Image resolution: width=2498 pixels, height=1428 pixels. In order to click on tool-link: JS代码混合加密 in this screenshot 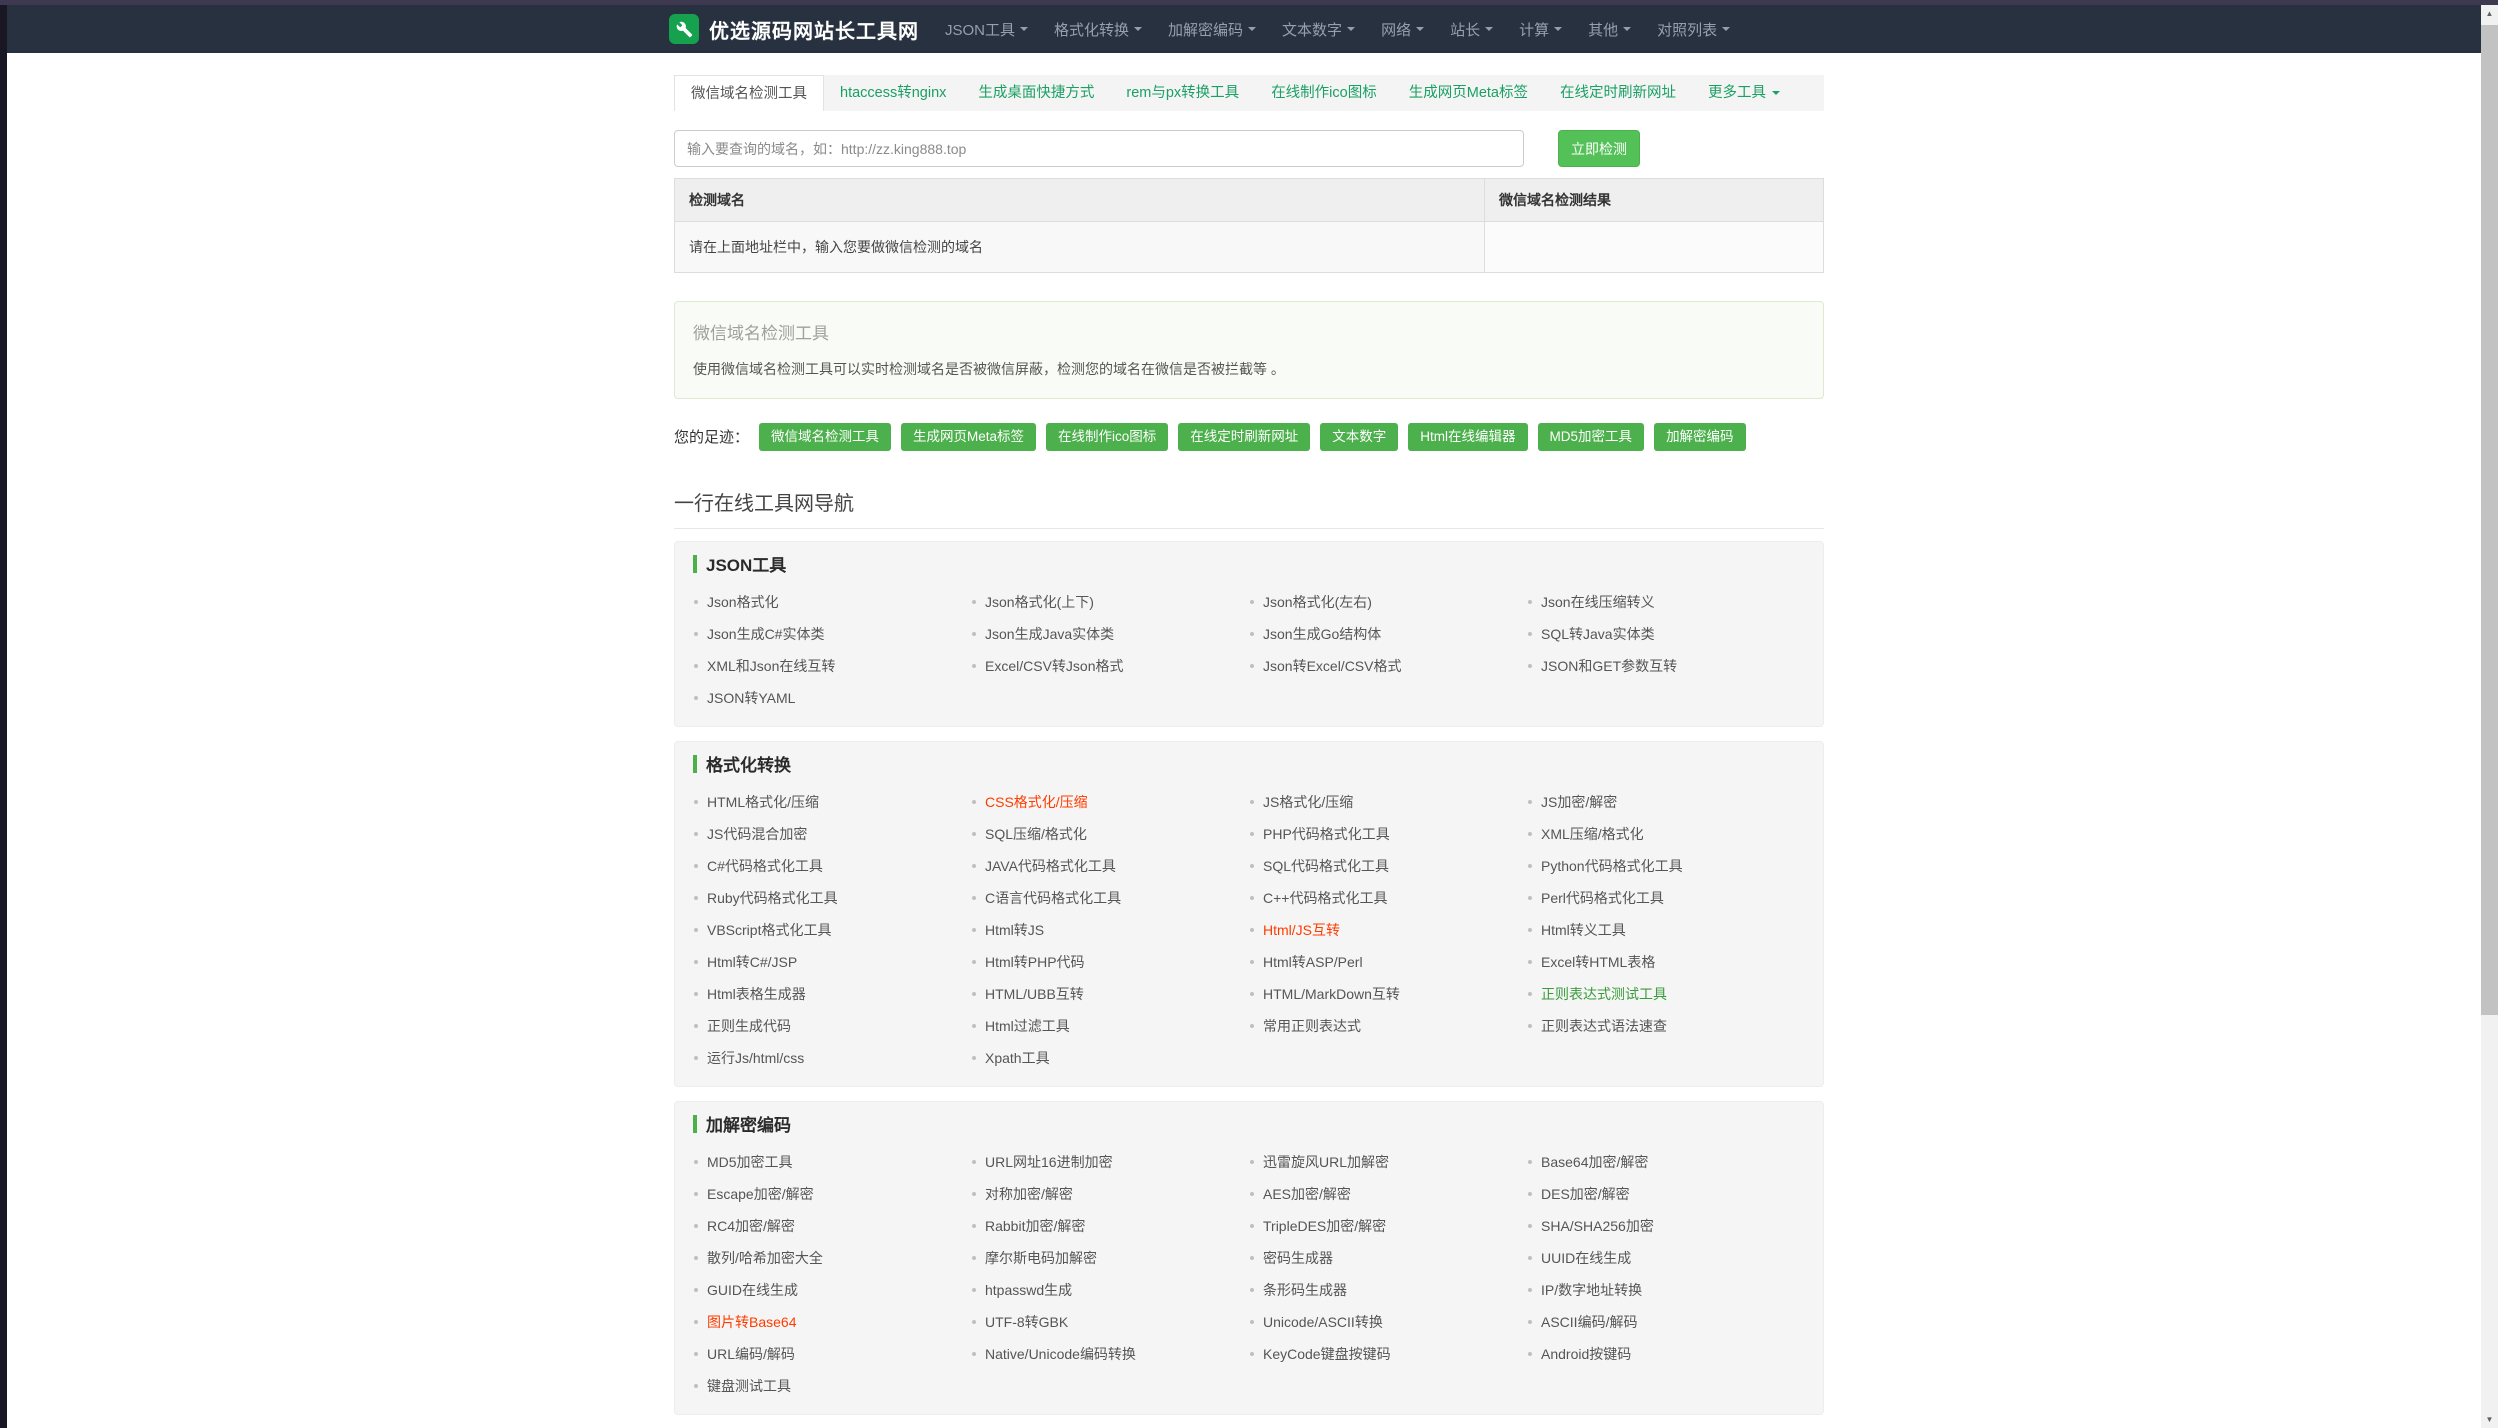, I will do `click(757, 834)`.